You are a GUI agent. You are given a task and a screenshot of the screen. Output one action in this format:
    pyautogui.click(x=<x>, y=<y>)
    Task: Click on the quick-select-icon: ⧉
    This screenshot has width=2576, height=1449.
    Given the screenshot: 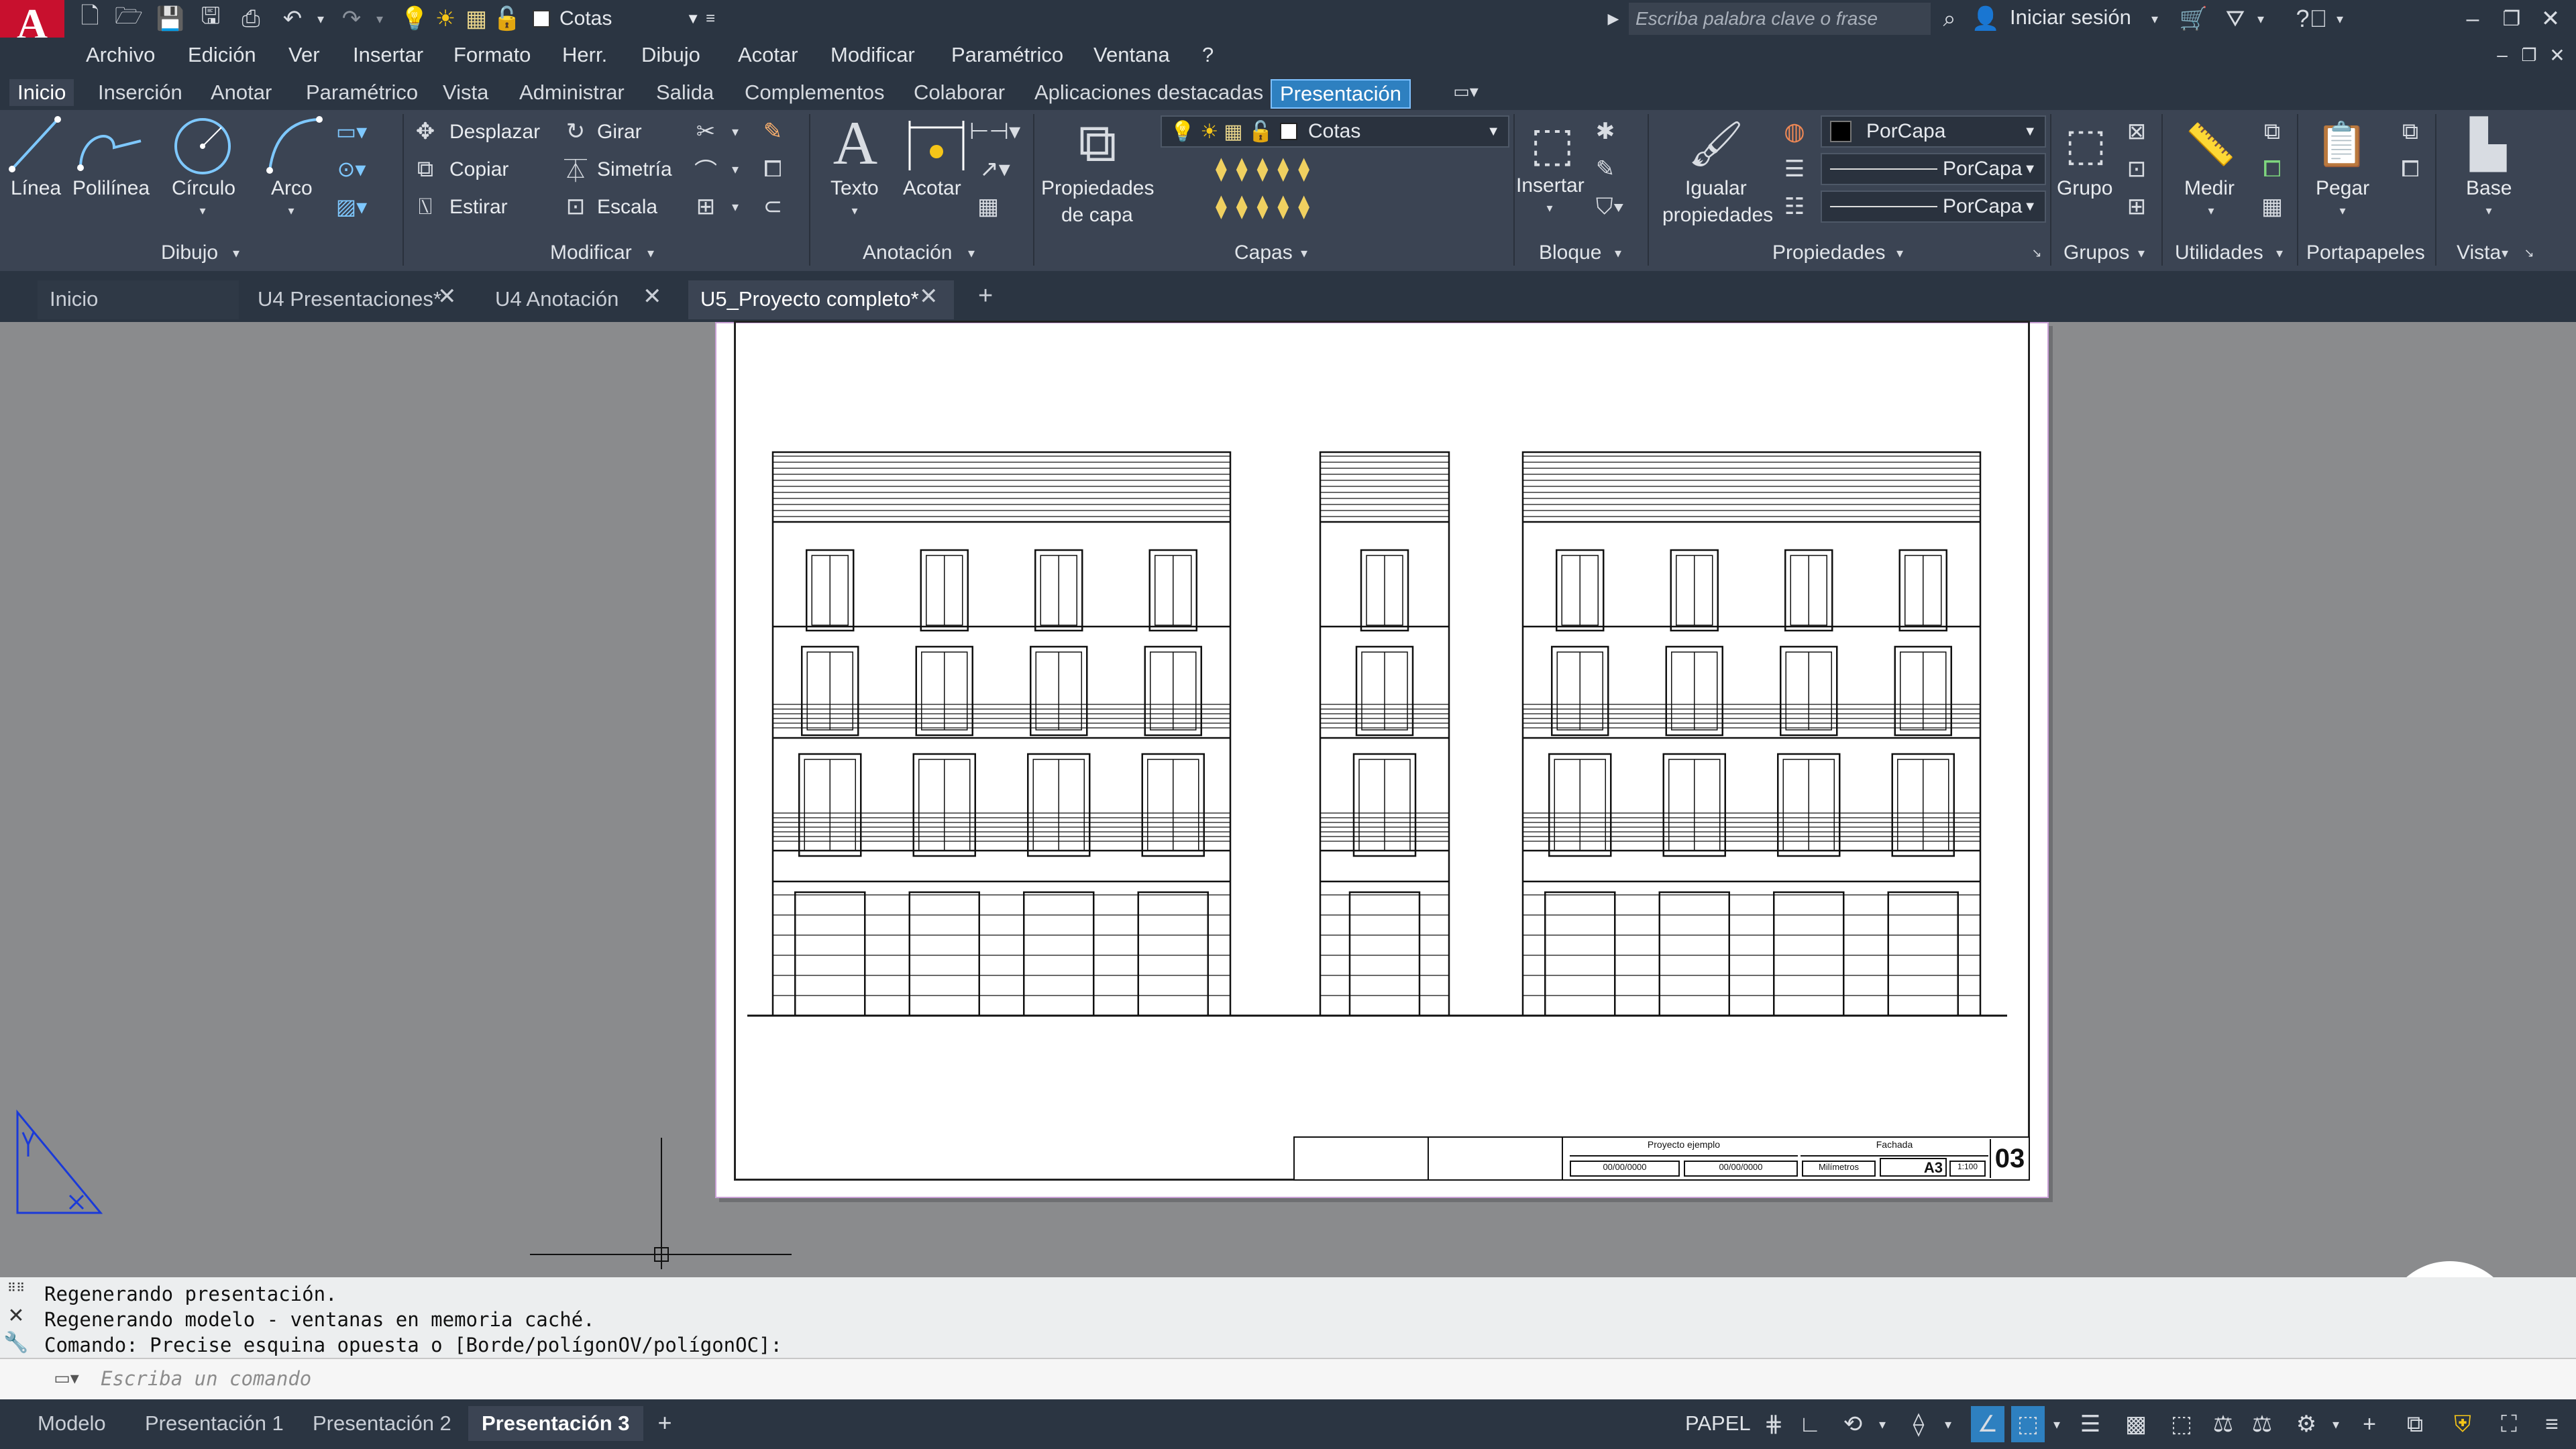 What is the action you would take?
    pyautogui.click(x=2272, y=131)
    